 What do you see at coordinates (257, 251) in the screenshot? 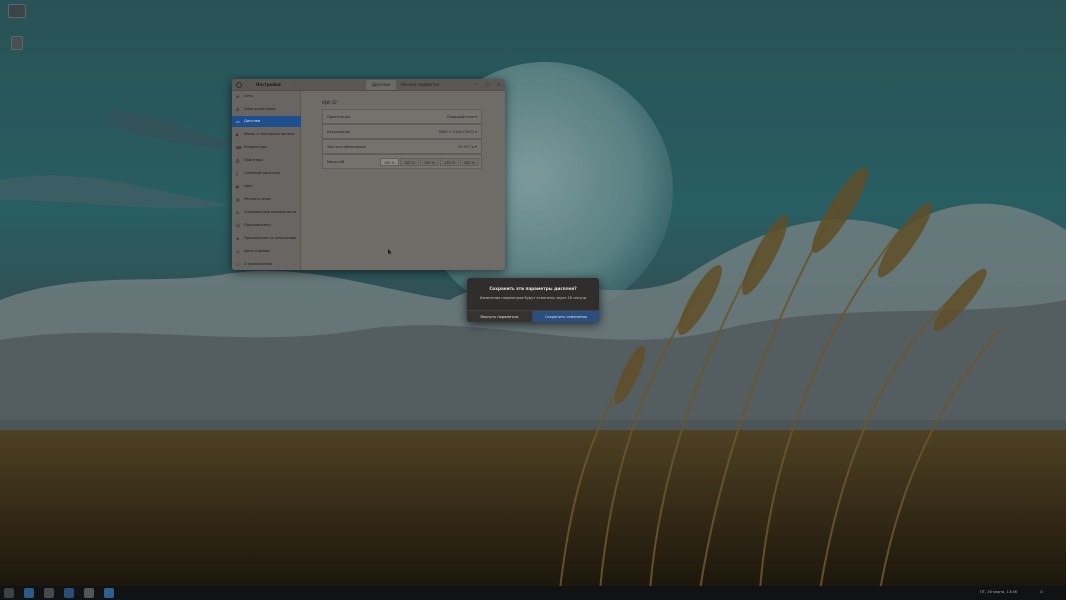
I see `sidebar-item-label: Дата и время` at bounding box center [257, 251].